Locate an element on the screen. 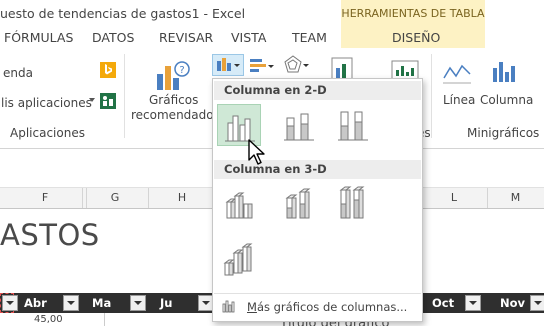 The height and width of the screenshot is (326, 544). apps-group-label: Aplicaciones is located at coordinates (47, 133).